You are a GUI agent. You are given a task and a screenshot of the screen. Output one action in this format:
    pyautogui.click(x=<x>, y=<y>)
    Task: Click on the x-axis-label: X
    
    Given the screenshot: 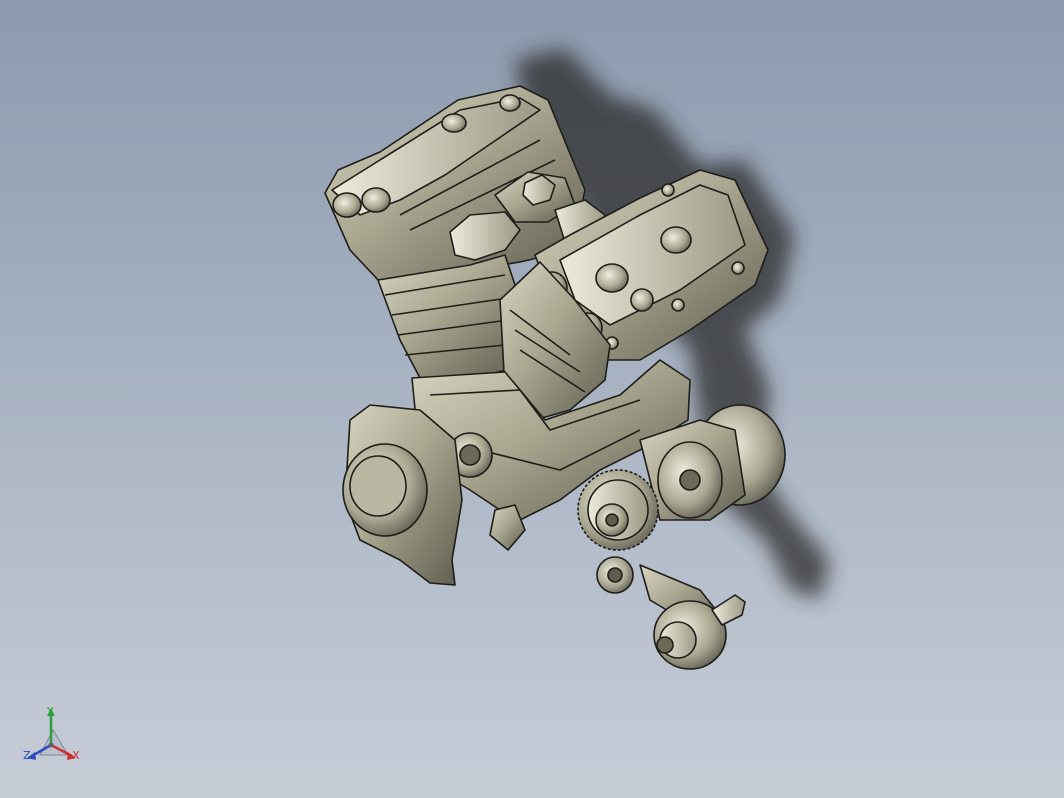 What is the action you would take?
    pyautogui.click(x=76, y=755)
    